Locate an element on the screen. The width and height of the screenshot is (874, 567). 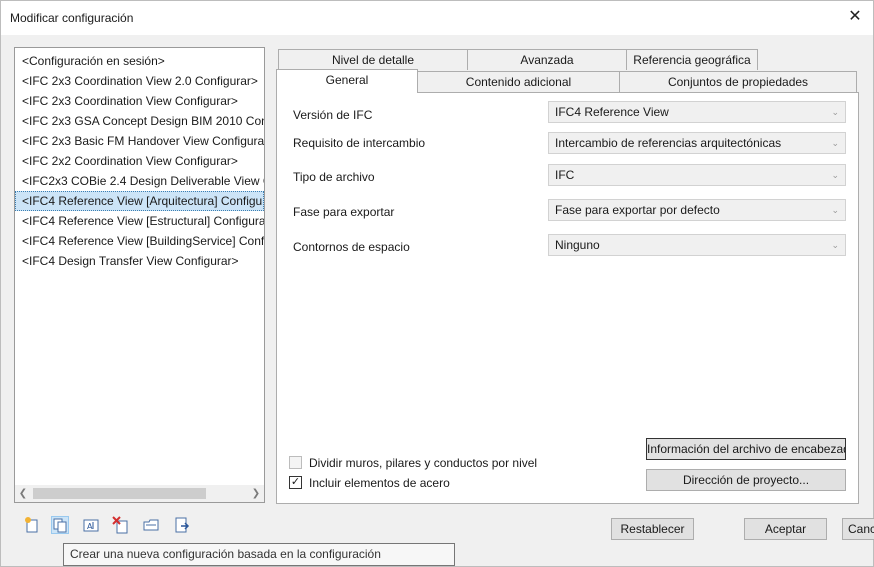
title-bar: Modificar configuración ✕ is located at coordinates (437, 18).